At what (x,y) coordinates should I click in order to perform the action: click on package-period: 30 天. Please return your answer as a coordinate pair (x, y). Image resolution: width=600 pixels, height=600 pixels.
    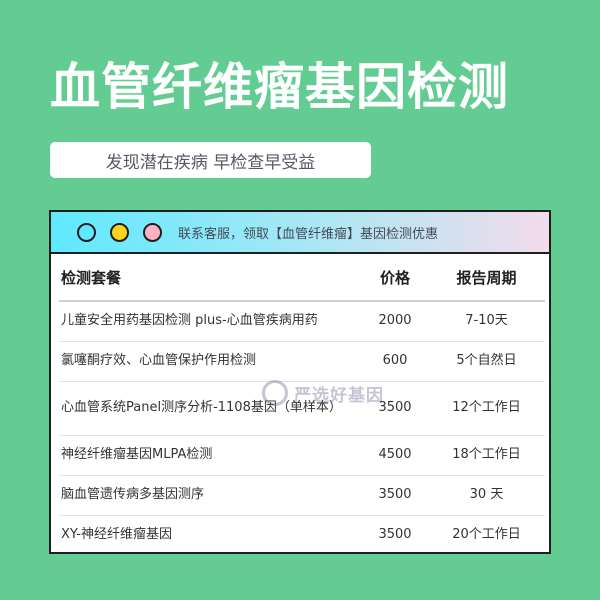
    Looking at the image, I should click on (486, 495).